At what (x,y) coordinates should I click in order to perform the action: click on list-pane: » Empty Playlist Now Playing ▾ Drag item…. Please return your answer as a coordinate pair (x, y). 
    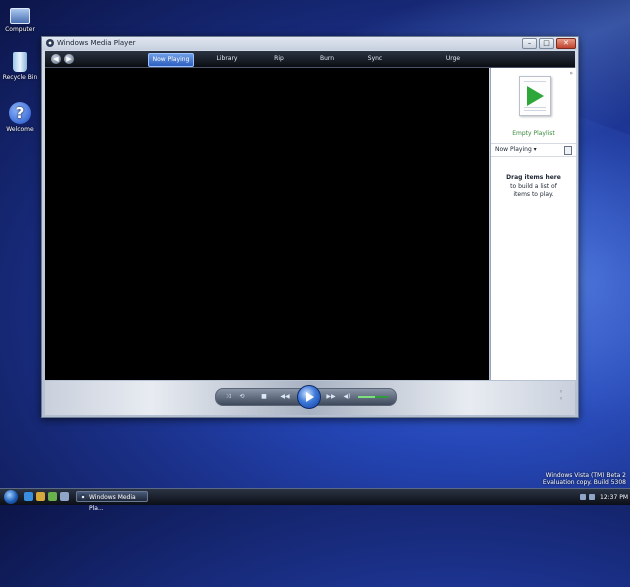
    Looking at the image, I should click on (533, 224).